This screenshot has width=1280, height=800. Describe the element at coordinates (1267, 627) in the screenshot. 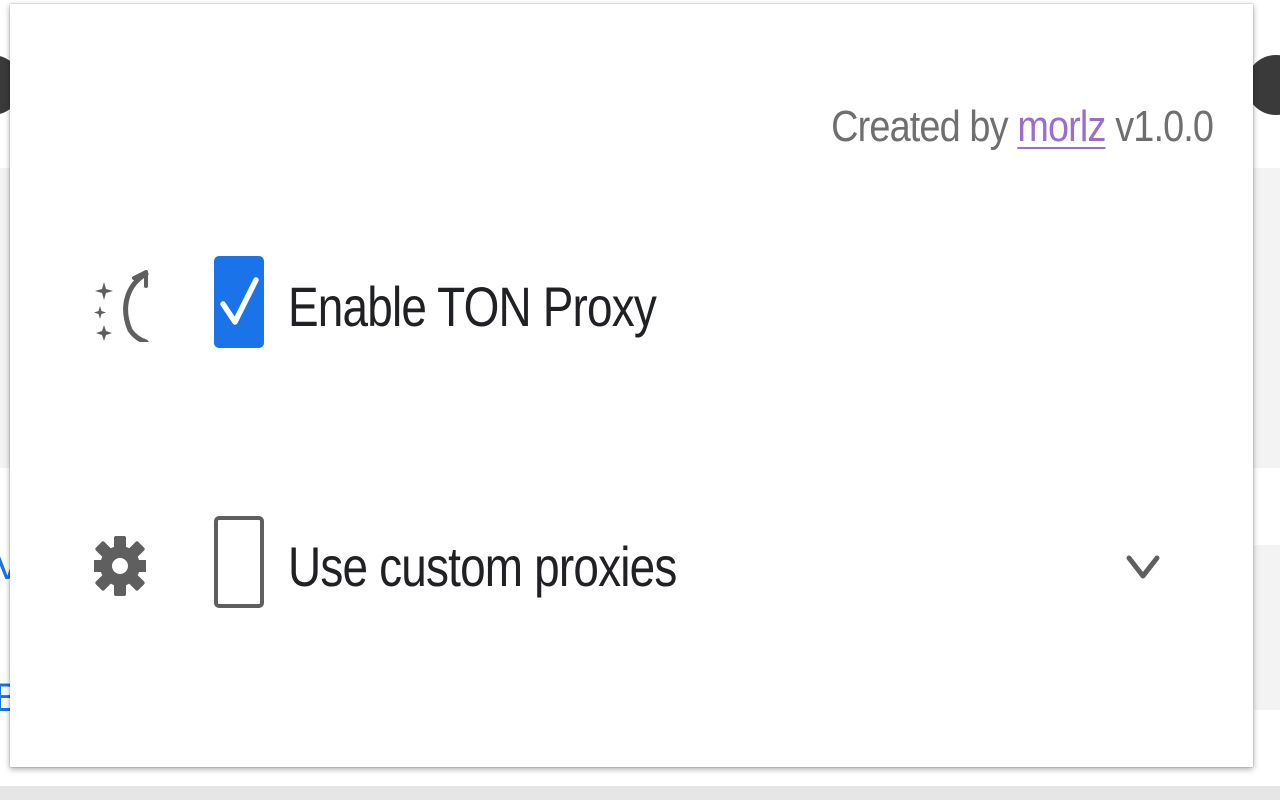

I see `background-band-right` at that location.